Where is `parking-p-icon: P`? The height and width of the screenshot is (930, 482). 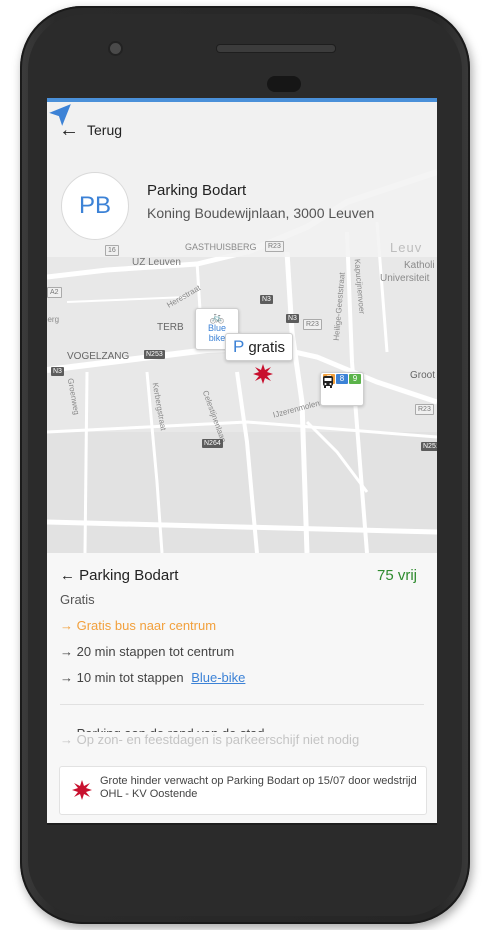
parking-p-icon: P is located at coordinates (239, 346).